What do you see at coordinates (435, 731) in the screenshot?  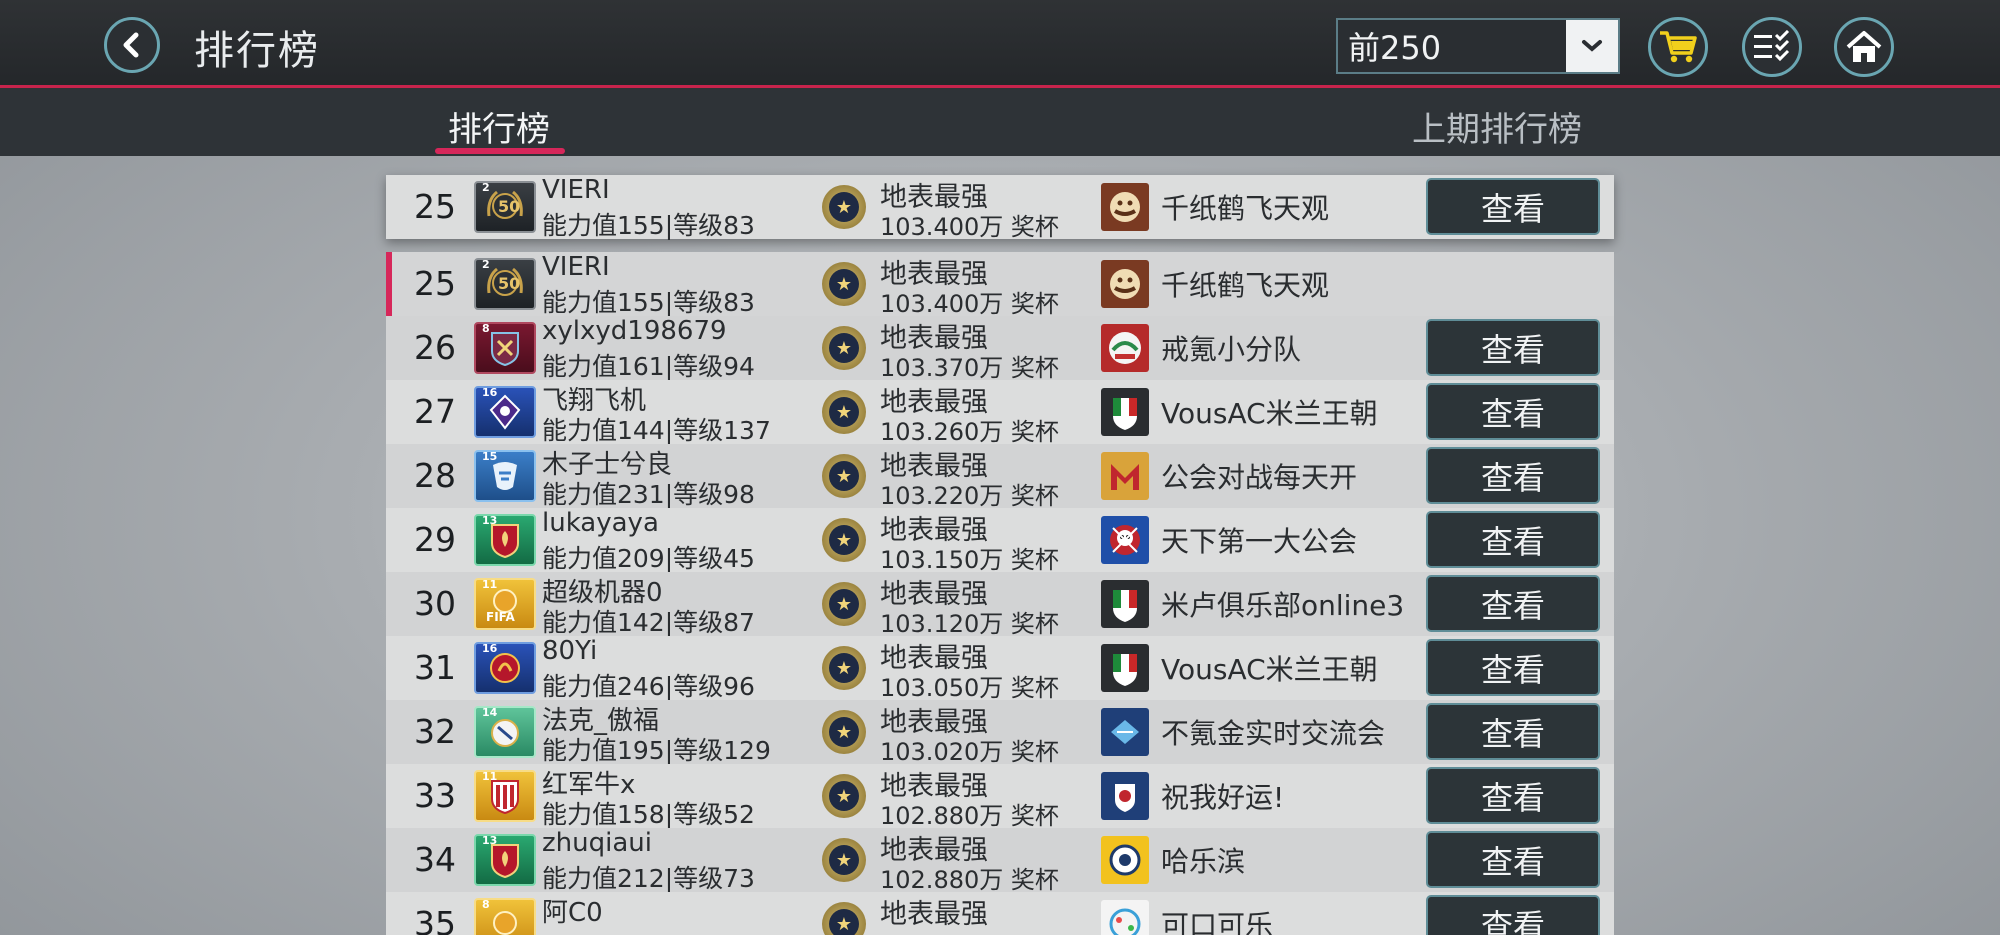 I see `rank: 32` at bounding box center [435, 731].